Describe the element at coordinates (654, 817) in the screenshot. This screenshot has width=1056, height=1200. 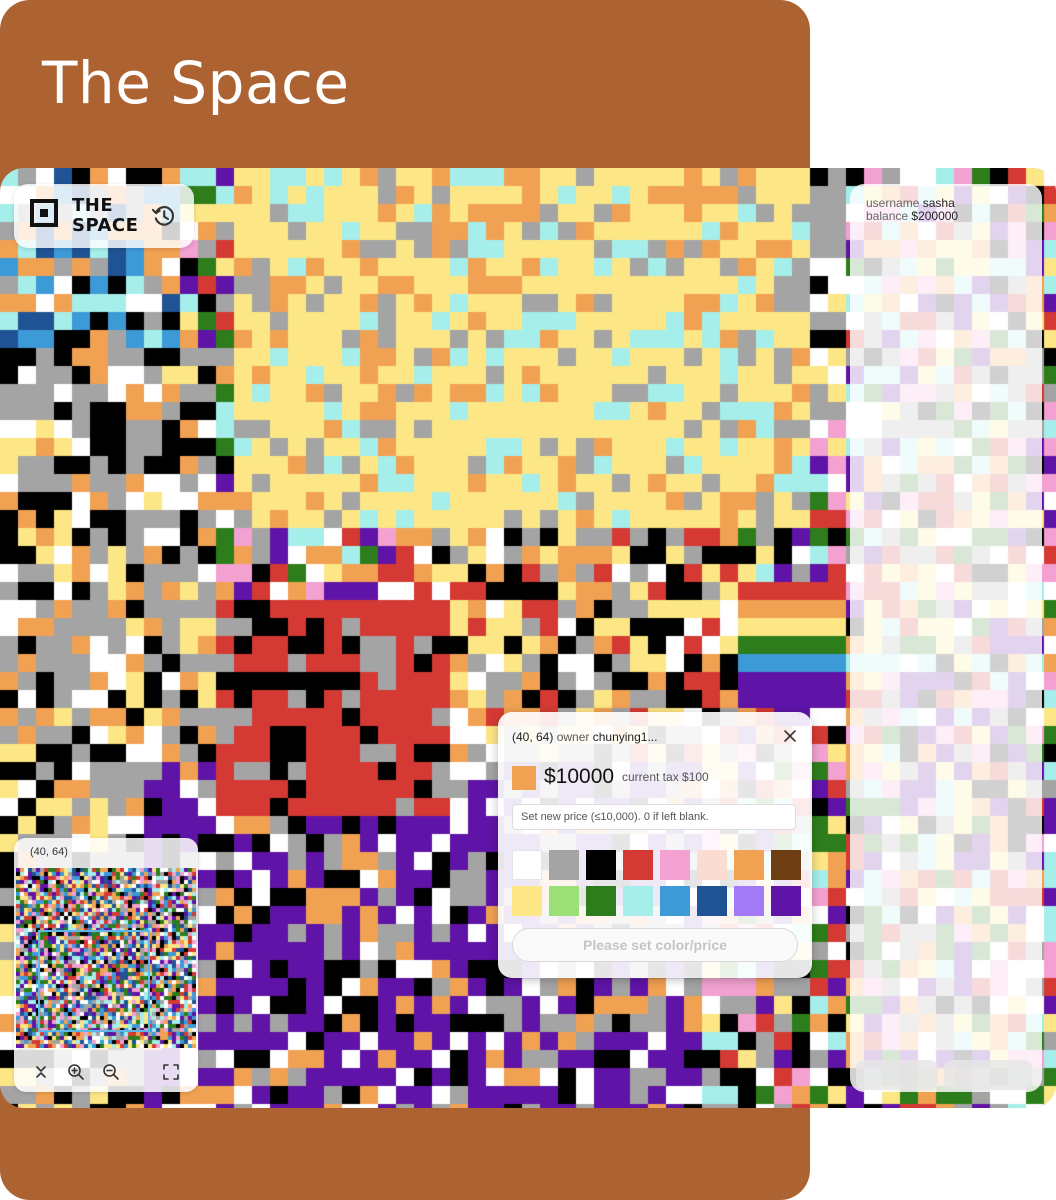
I see `new-price-input` at that location.